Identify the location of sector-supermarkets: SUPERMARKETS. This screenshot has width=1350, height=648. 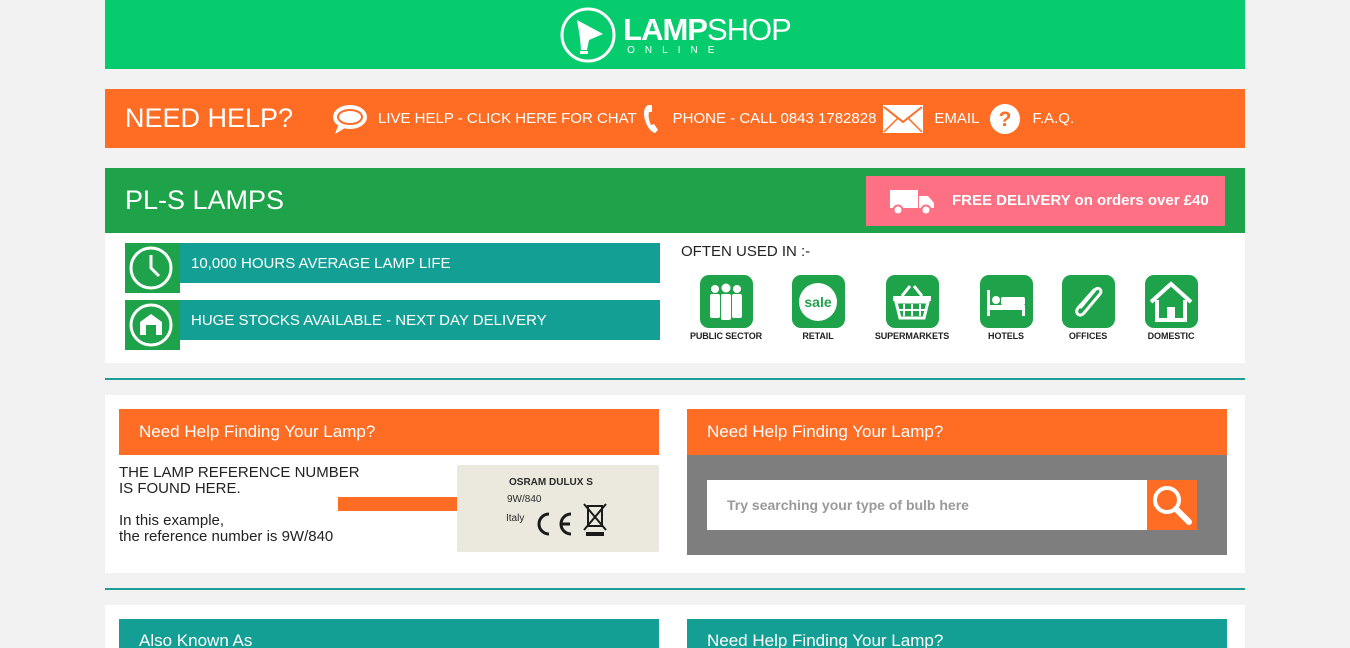
(912, 308).